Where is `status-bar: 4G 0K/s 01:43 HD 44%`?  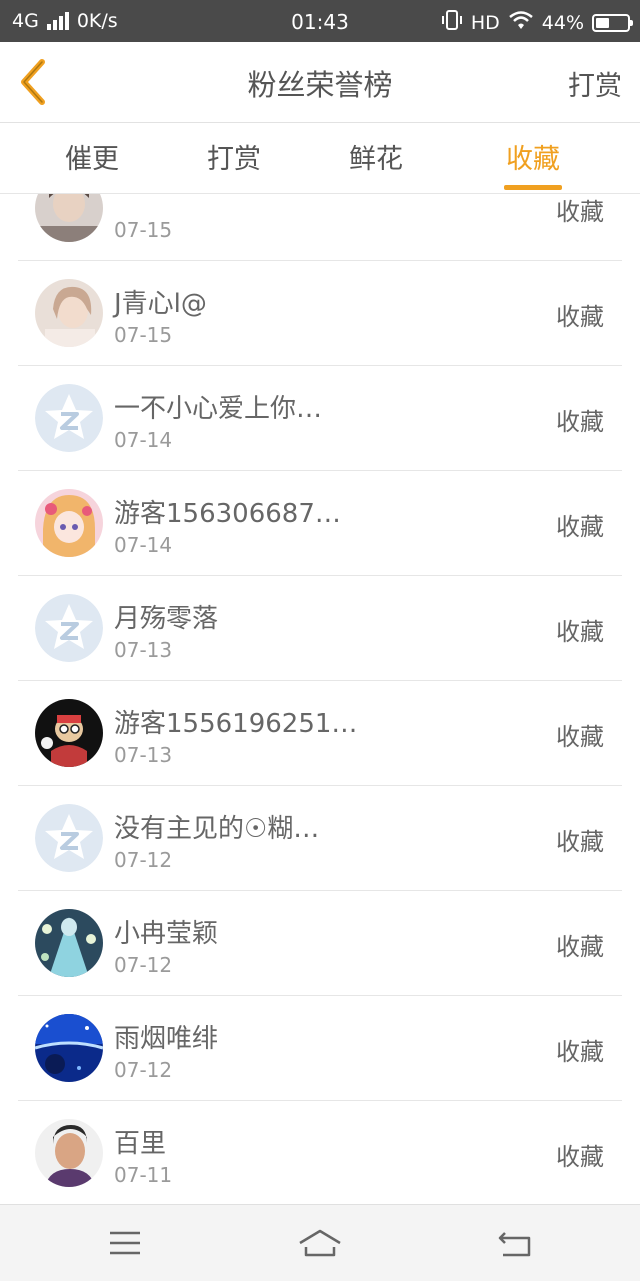
status-bar: 4G 0K/s 01:43 HD 44% is located at coordinates (320, 21).